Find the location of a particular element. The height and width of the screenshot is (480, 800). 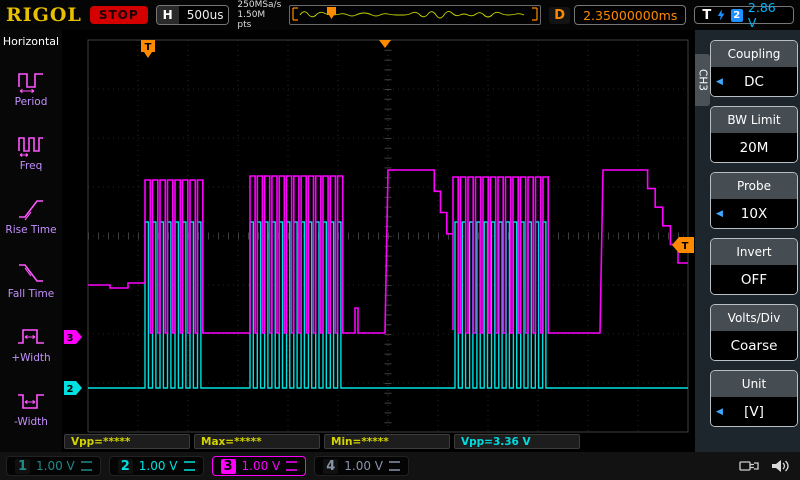

menu-item-volts-div: Volts/Div ◀ Coarse is located at coordinates (754, 332).